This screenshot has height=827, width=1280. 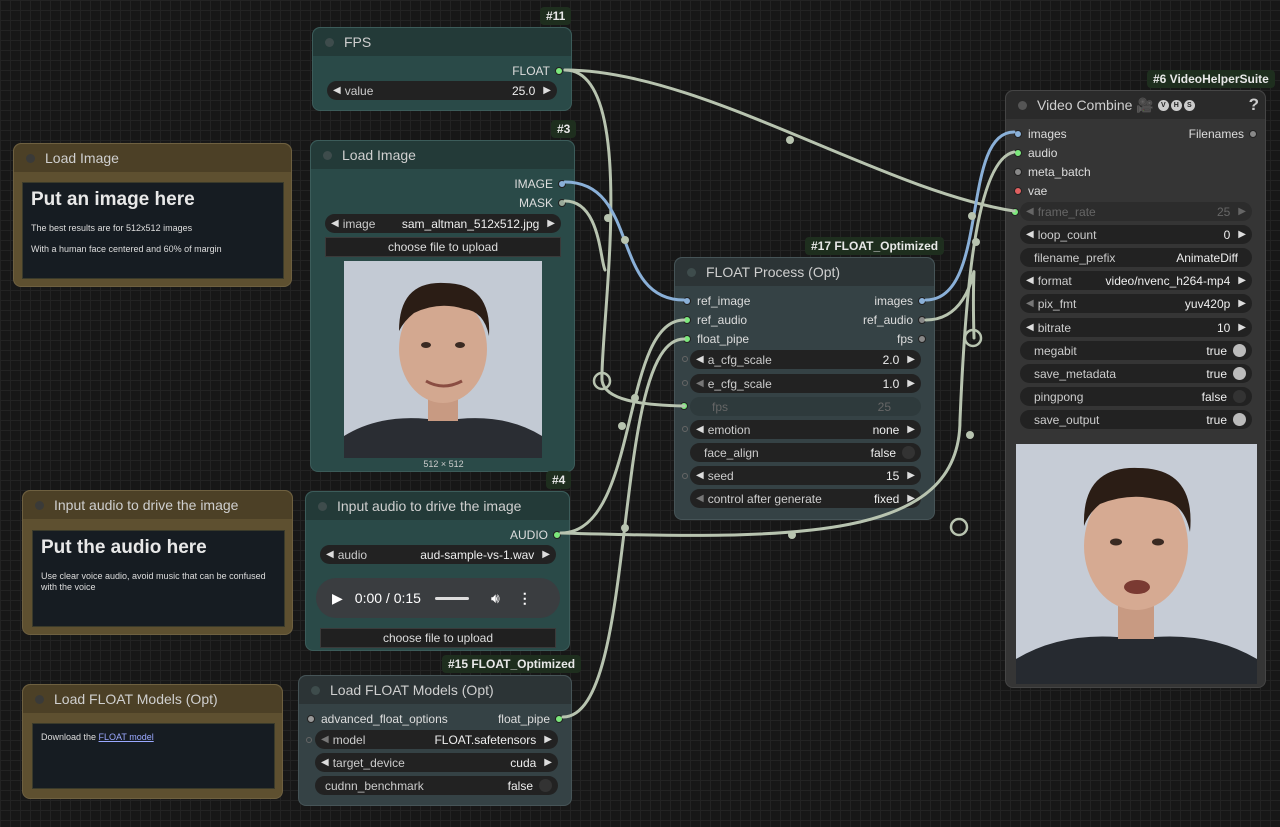 What do you see at coordinates (451, 598) in the screenshot?
I see `progress-track` at bounding box center [451, 598].